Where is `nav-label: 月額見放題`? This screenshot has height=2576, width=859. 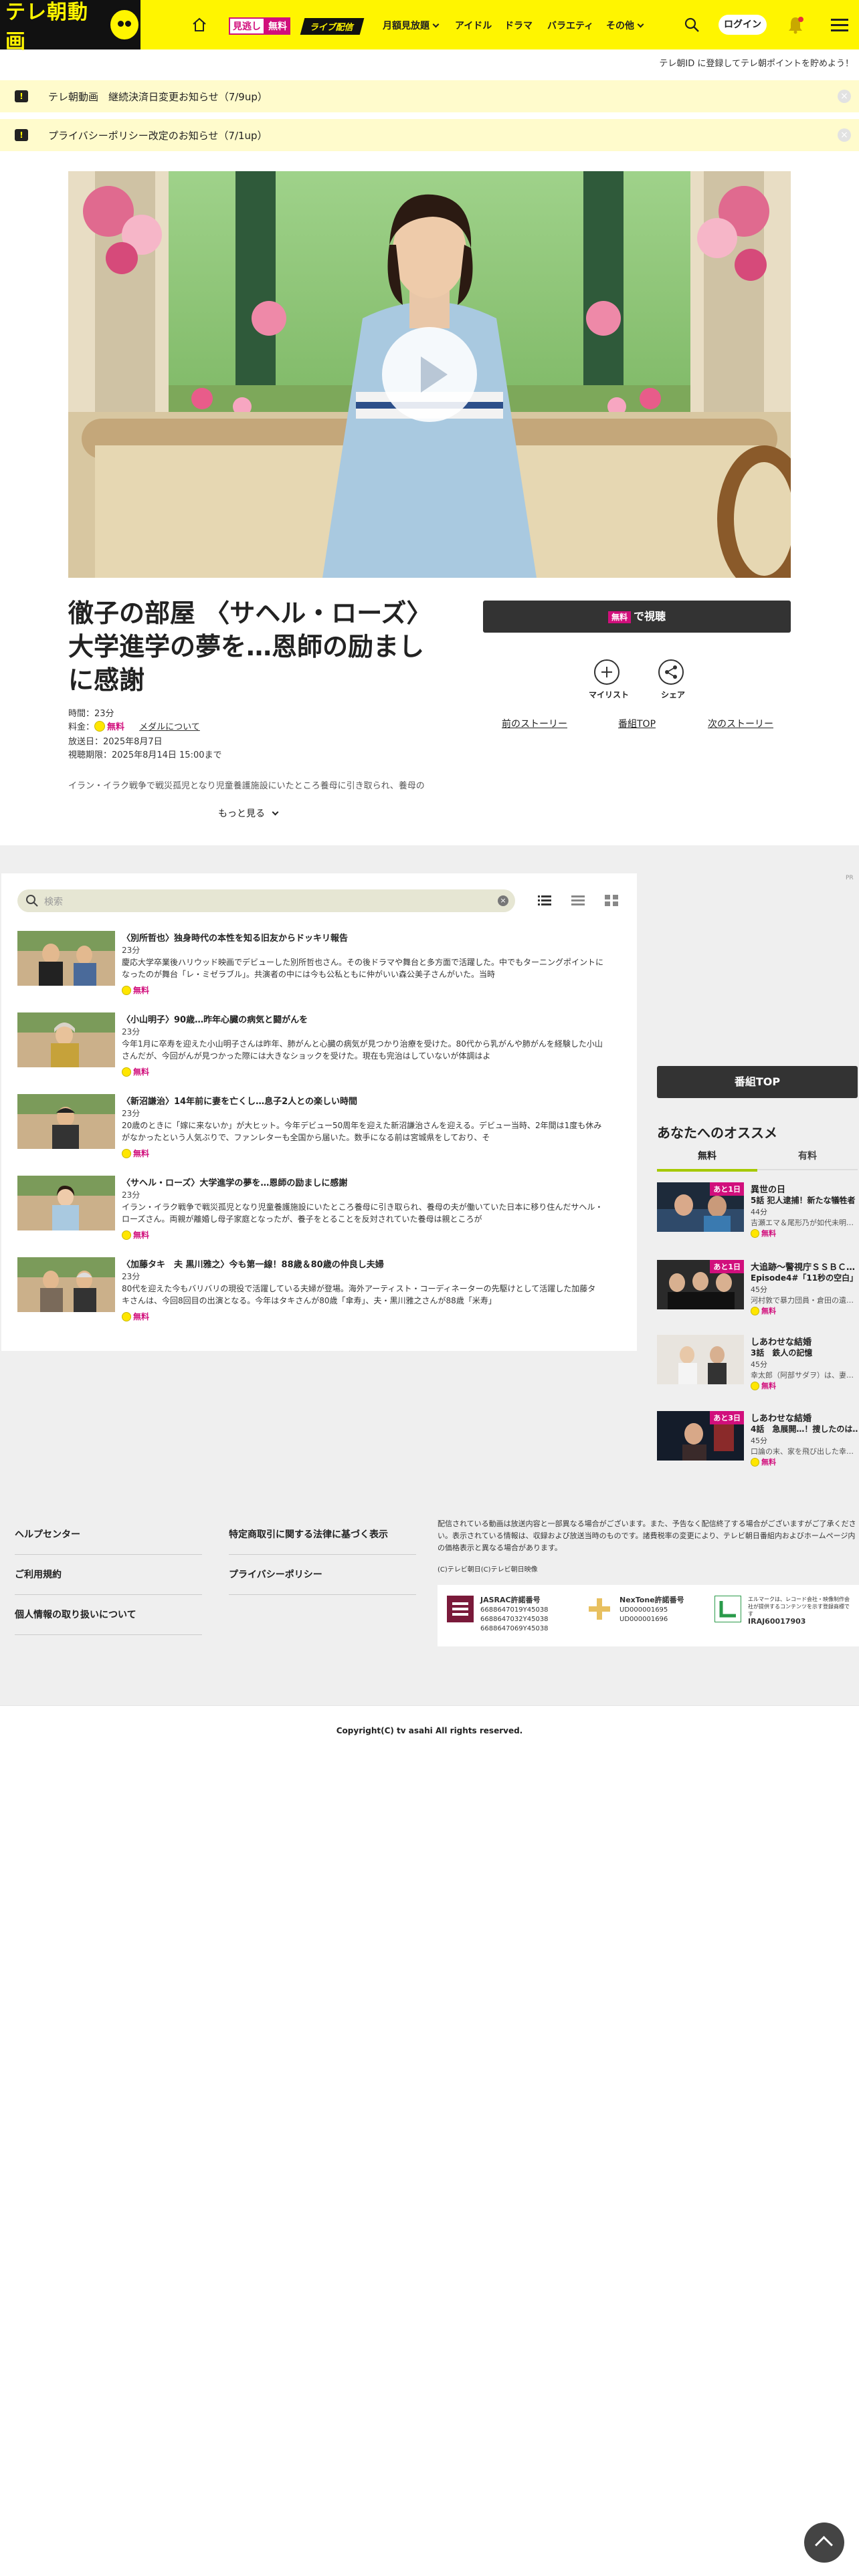
nav-label: 月額見放題 is located at coordinates (406, 26).